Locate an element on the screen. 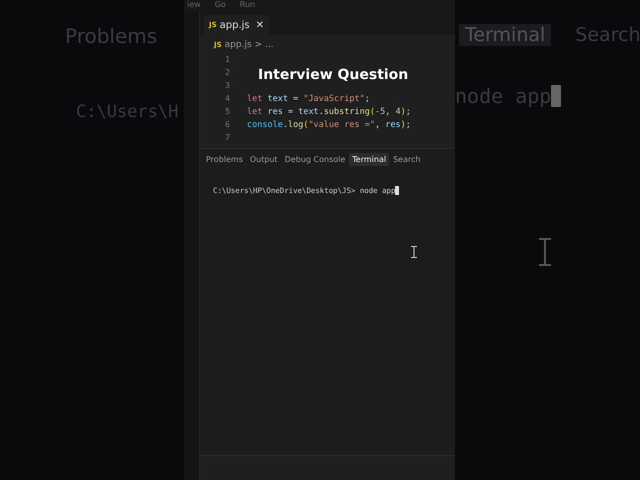 This screenshot has height=480, width=640. menu-item: Go is located at coordinates (220, 5).